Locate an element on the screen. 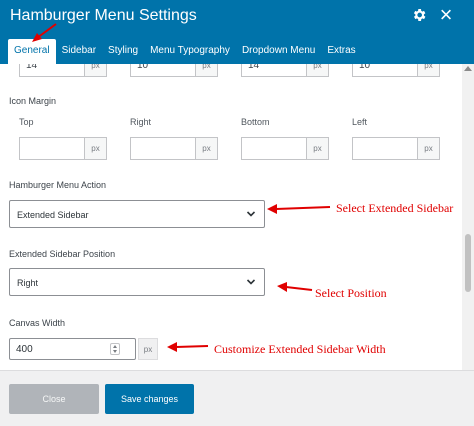 This screenshot has width=474, height=426. save-changes-button: Save changes is located at coordinates (149, 399).